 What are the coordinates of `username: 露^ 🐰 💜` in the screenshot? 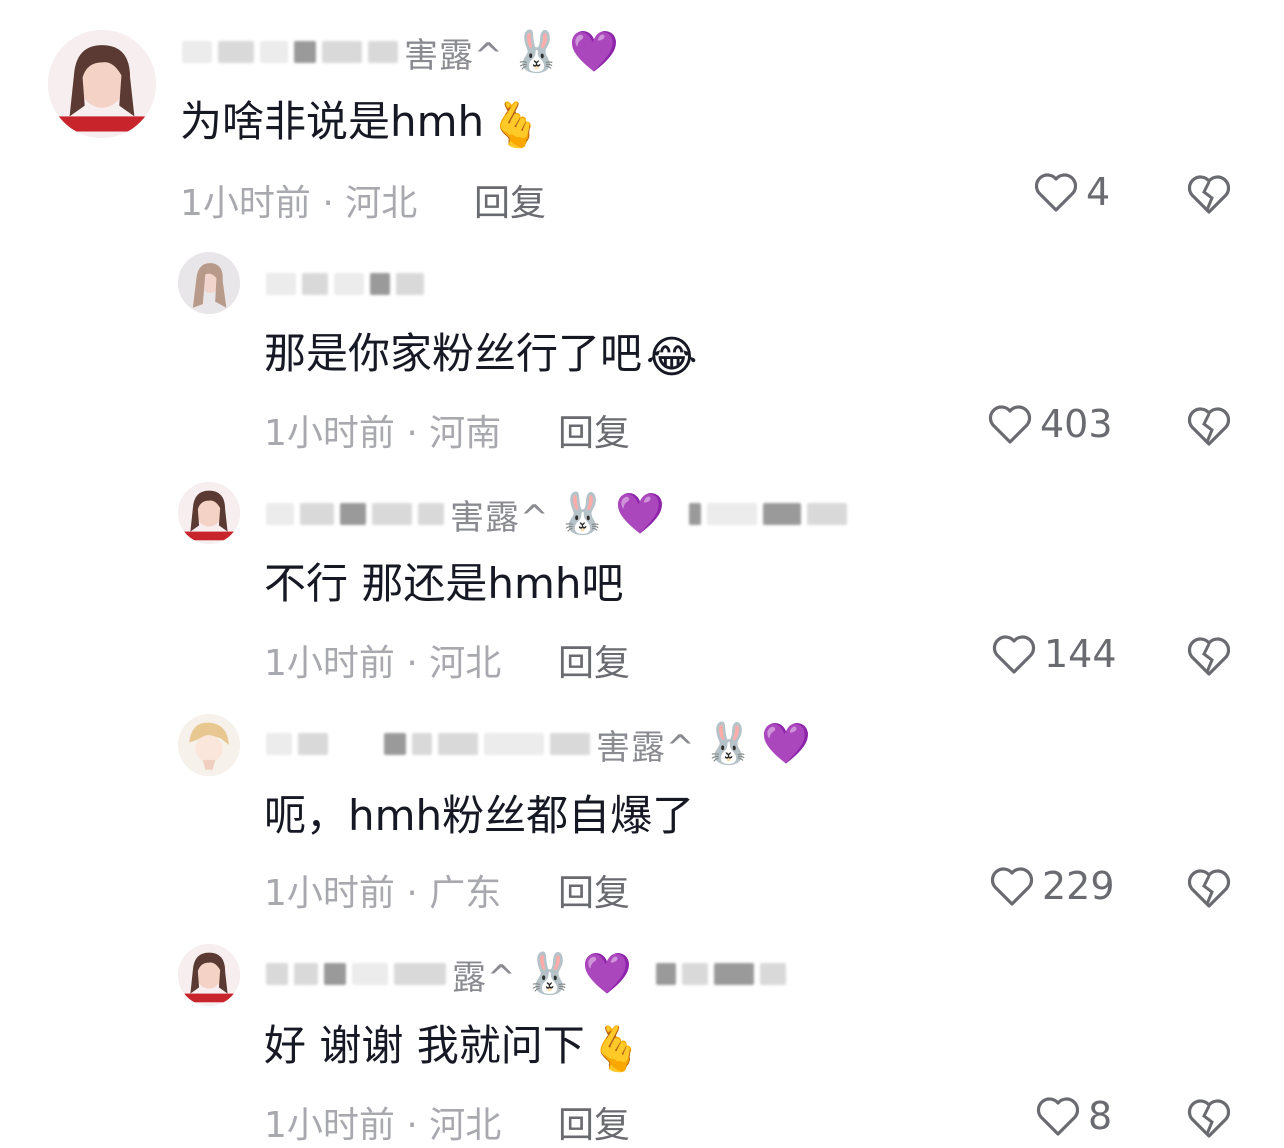 It's located at (529, 974).